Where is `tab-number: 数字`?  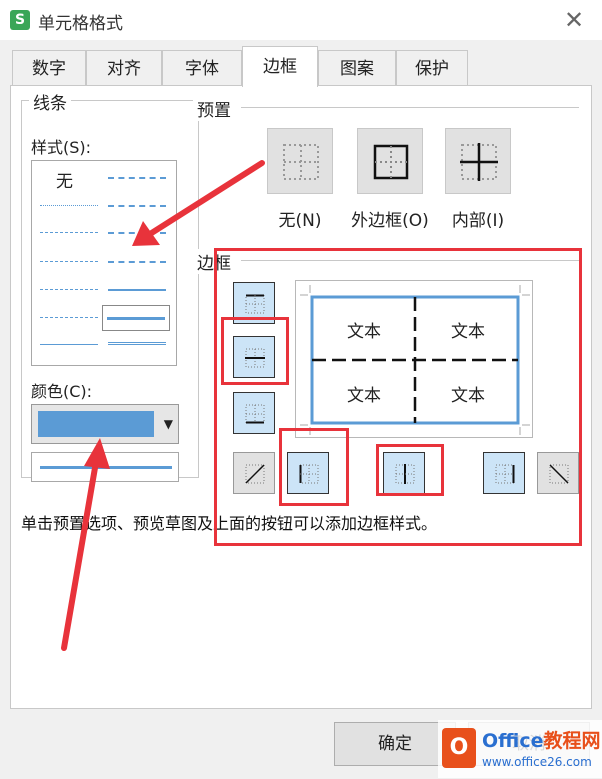 tab-number: 数字 is located at coordinates (49, 68).